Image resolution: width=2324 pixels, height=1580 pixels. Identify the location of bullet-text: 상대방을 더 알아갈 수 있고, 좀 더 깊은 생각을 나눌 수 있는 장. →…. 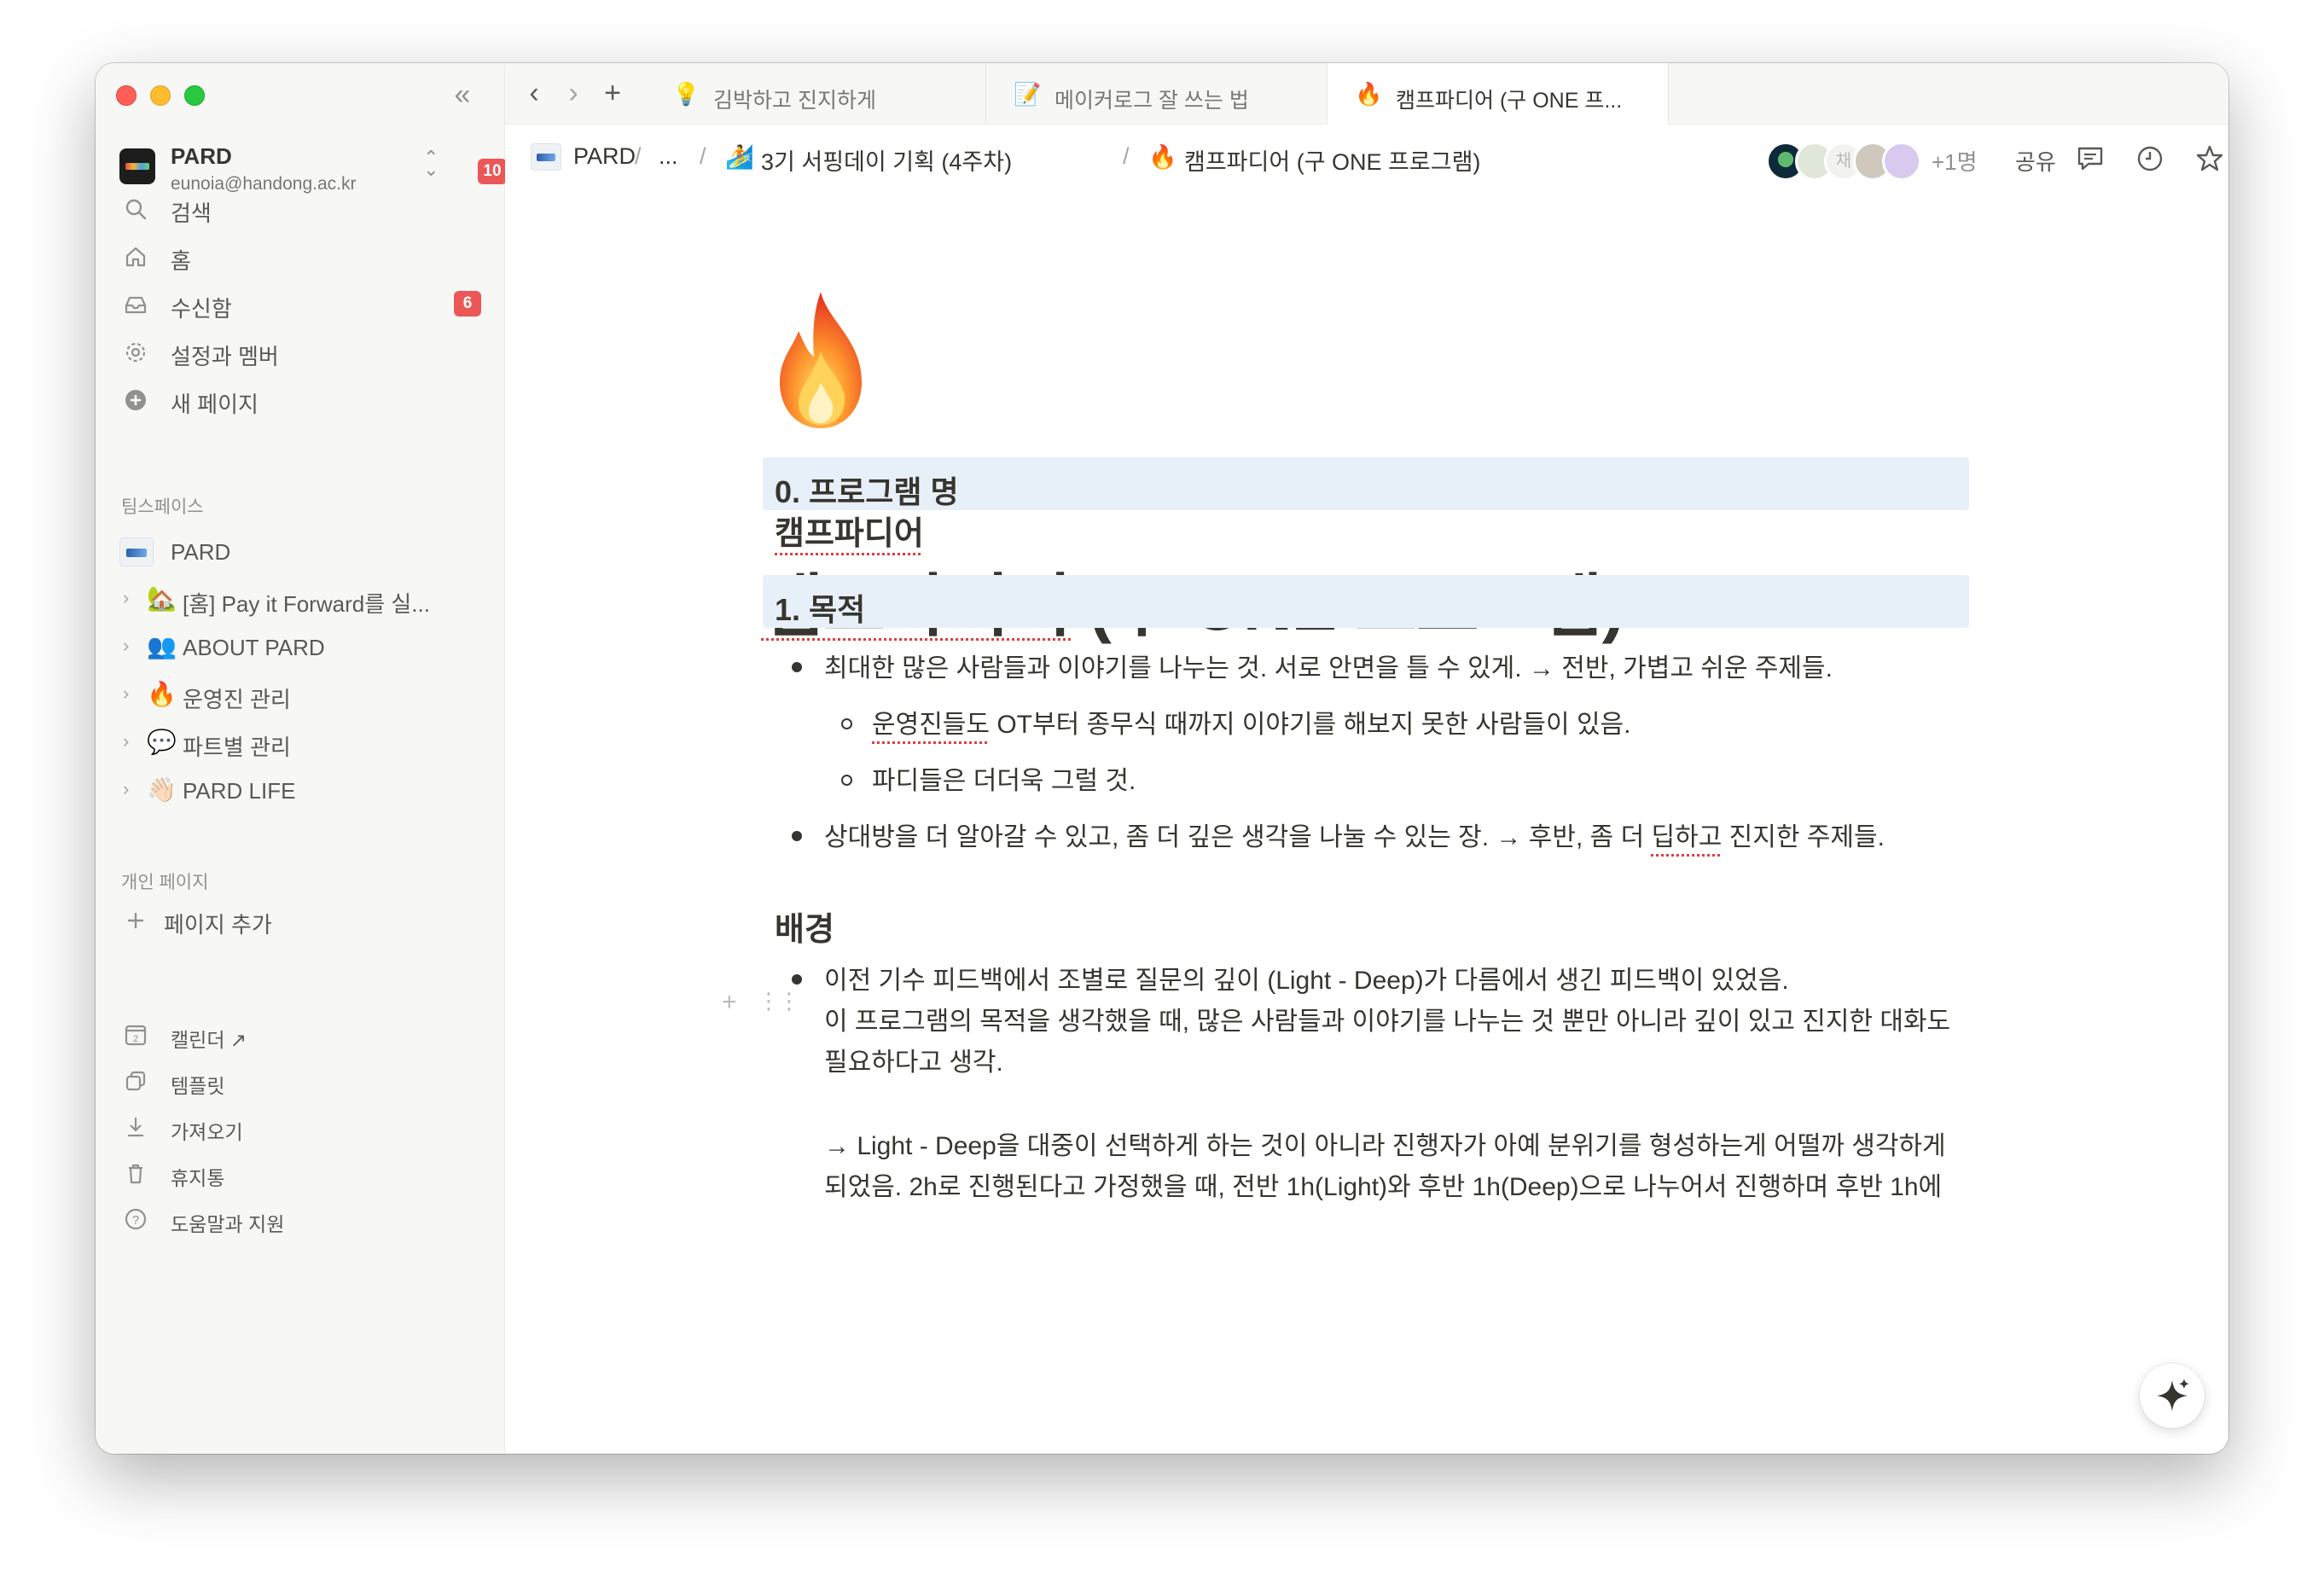
(1354, 834).